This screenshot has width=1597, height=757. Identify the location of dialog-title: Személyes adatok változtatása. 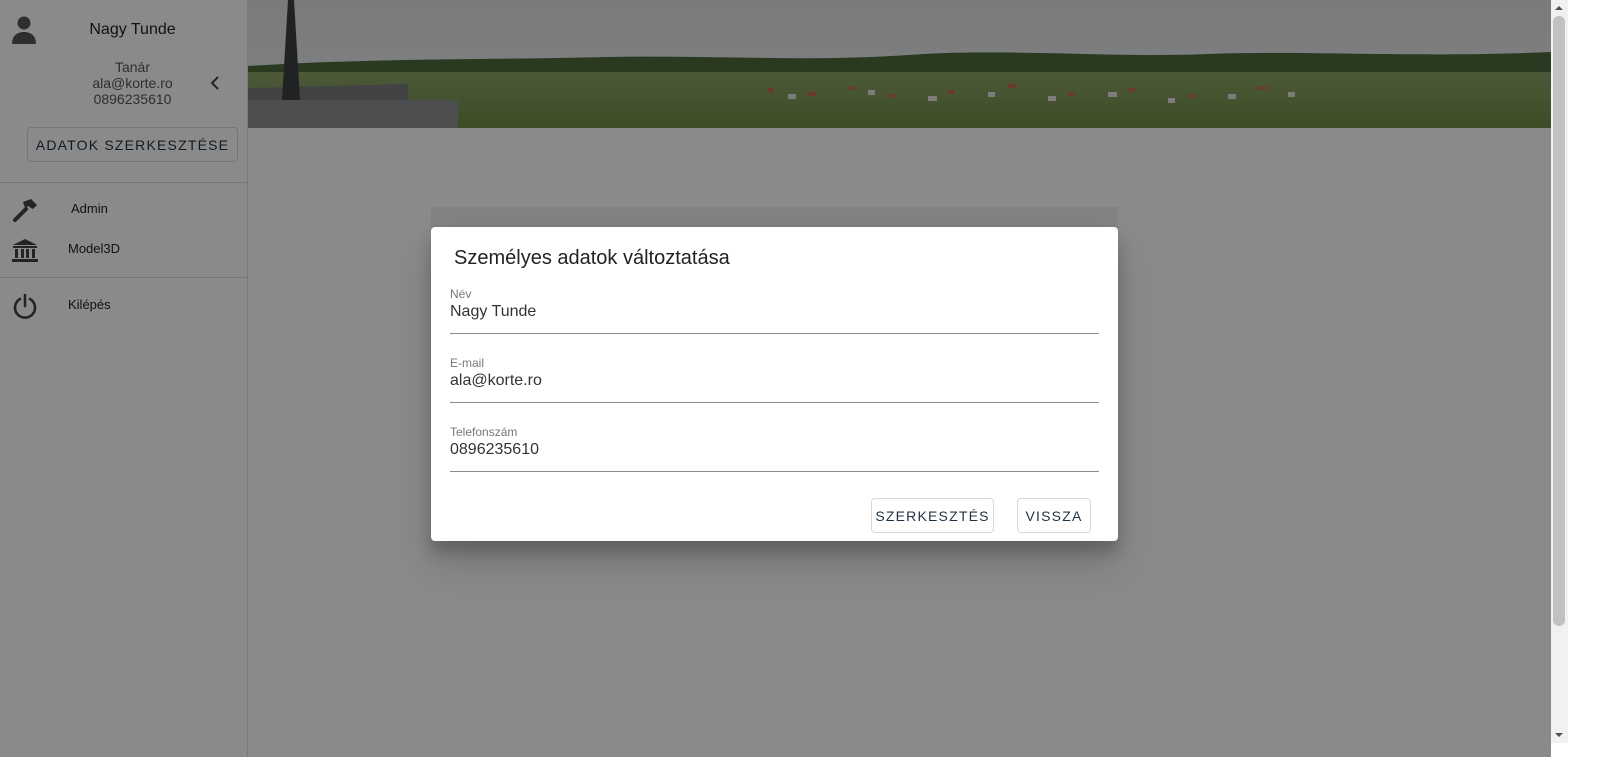
(592, 258).